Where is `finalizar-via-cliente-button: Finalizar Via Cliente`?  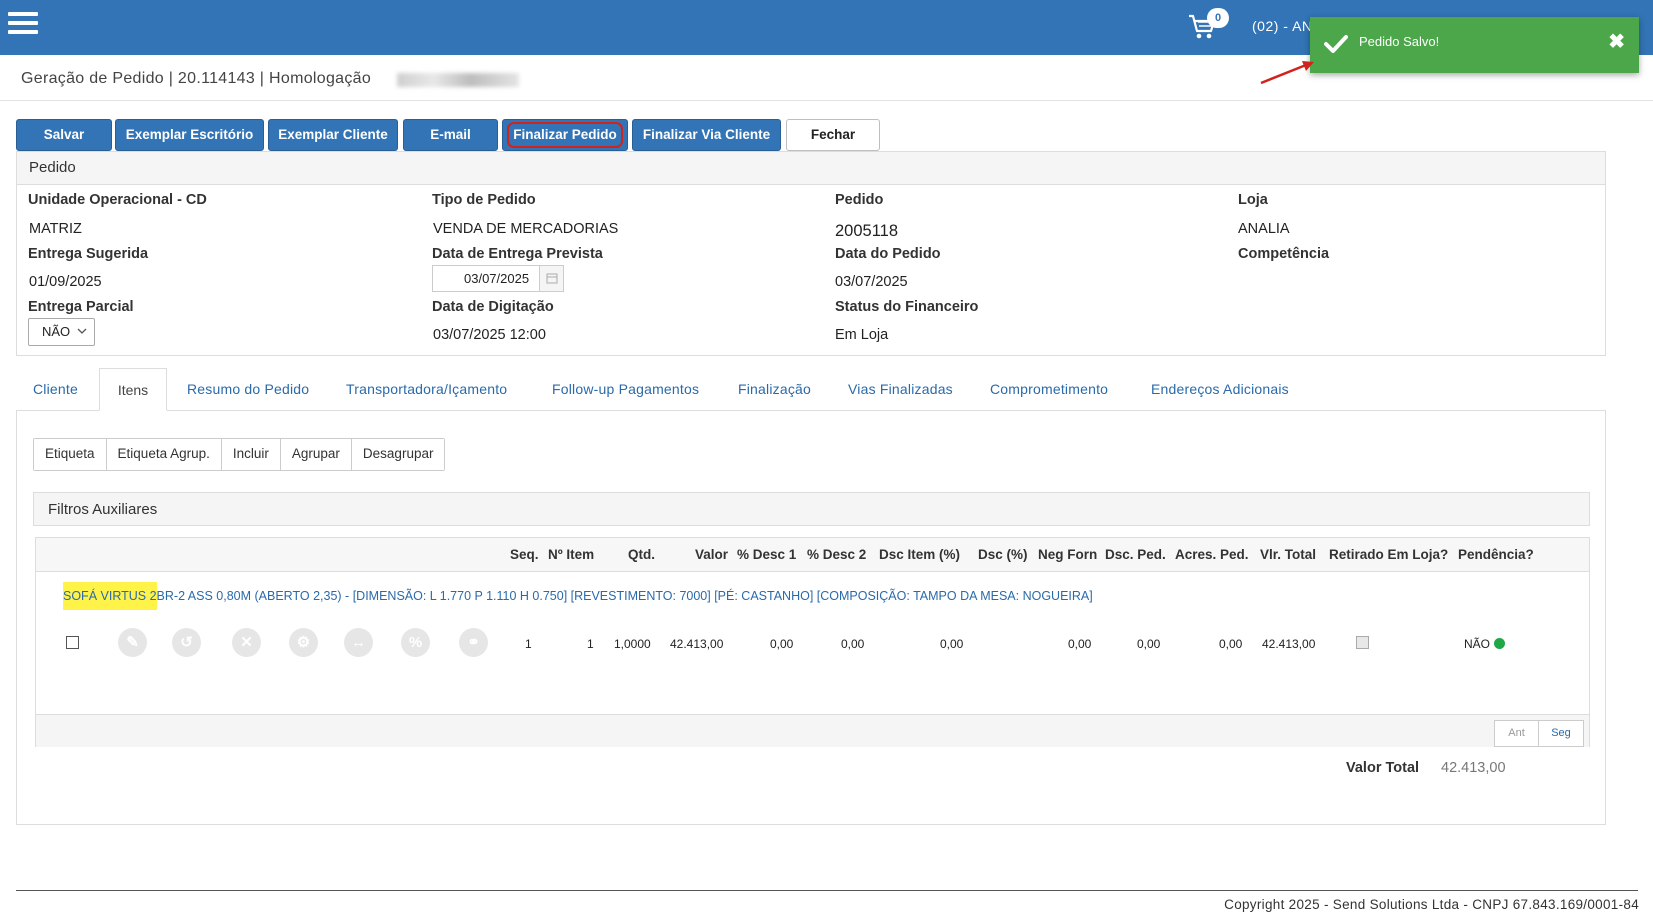 finalizar-via-cliente-button: Finalizar Via Cliente is located at coordinates (706, 135).